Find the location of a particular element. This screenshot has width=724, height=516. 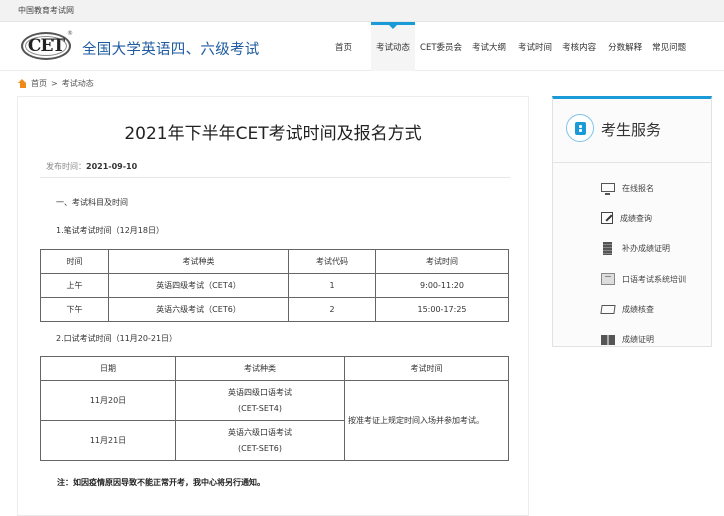

section-heading: 一、考试科目及时间 is located at coordinates (92, 202).